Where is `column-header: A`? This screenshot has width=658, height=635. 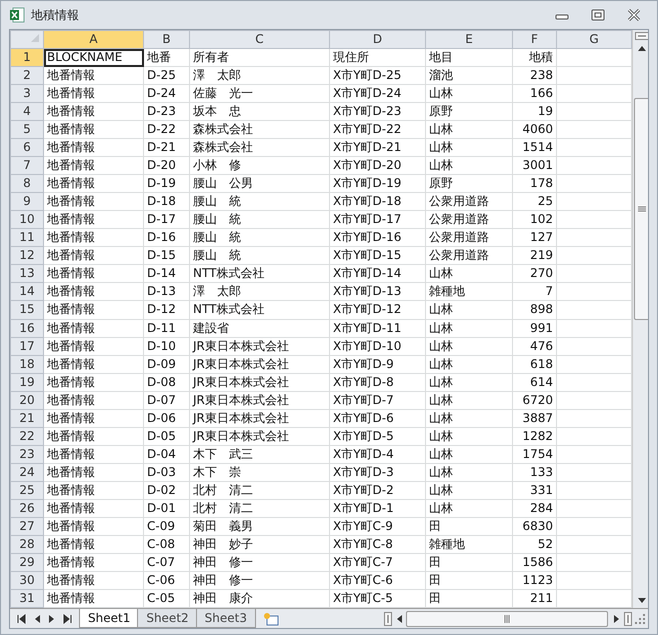
column-header: A is located at coordinates (94, 39).